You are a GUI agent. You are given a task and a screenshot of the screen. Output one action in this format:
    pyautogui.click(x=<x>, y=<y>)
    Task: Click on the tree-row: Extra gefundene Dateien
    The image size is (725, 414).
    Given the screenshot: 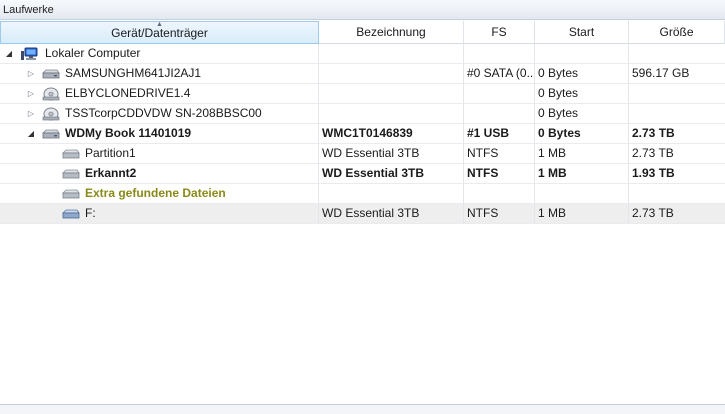 What is the action you would take?
    pyautogui.click(x=362, y=194)
    